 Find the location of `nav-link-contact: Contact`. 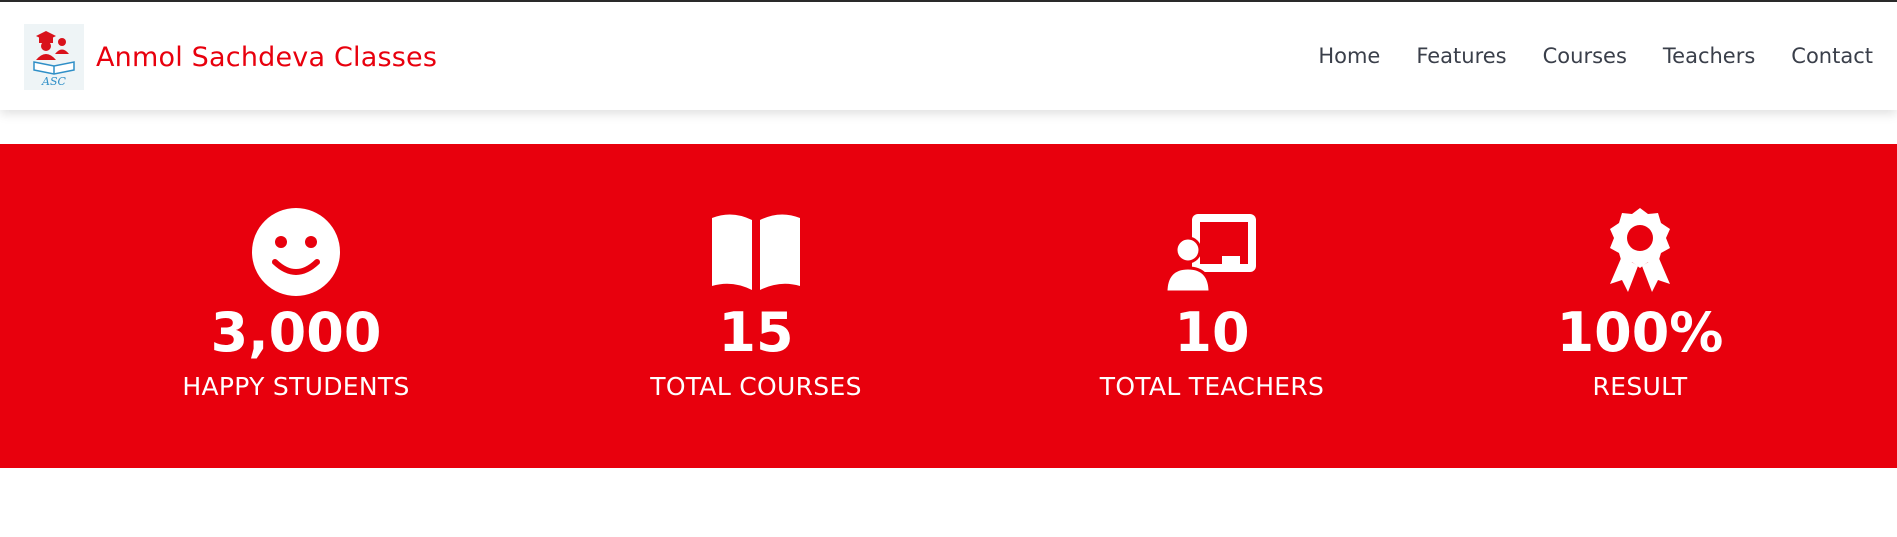

nav-link-contact: Contact is located at coordinates (1832, 56).